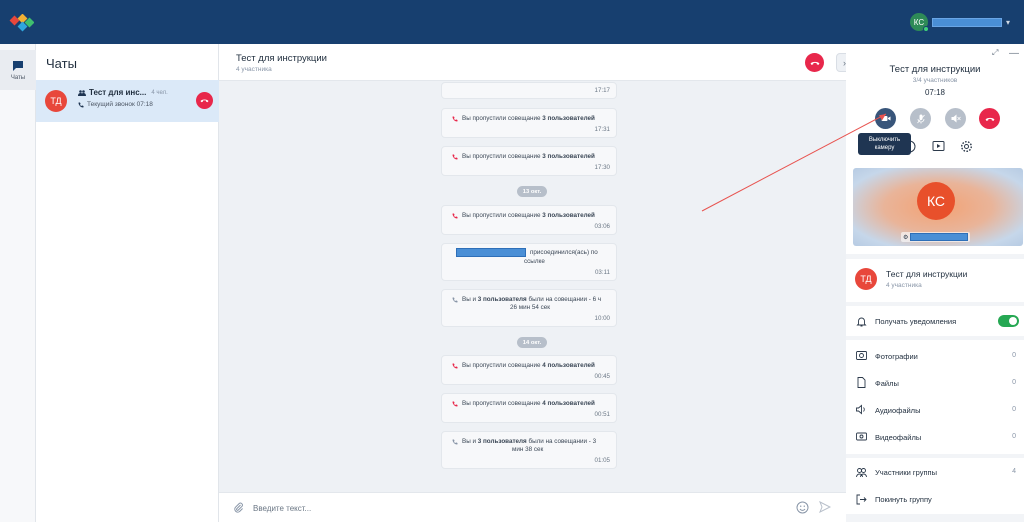 This screenshot has width=1024, height=522. What do you see at coordinates (861, 355) in the screenshot?
I see `photo-icon` at bounding box center [861, 355].